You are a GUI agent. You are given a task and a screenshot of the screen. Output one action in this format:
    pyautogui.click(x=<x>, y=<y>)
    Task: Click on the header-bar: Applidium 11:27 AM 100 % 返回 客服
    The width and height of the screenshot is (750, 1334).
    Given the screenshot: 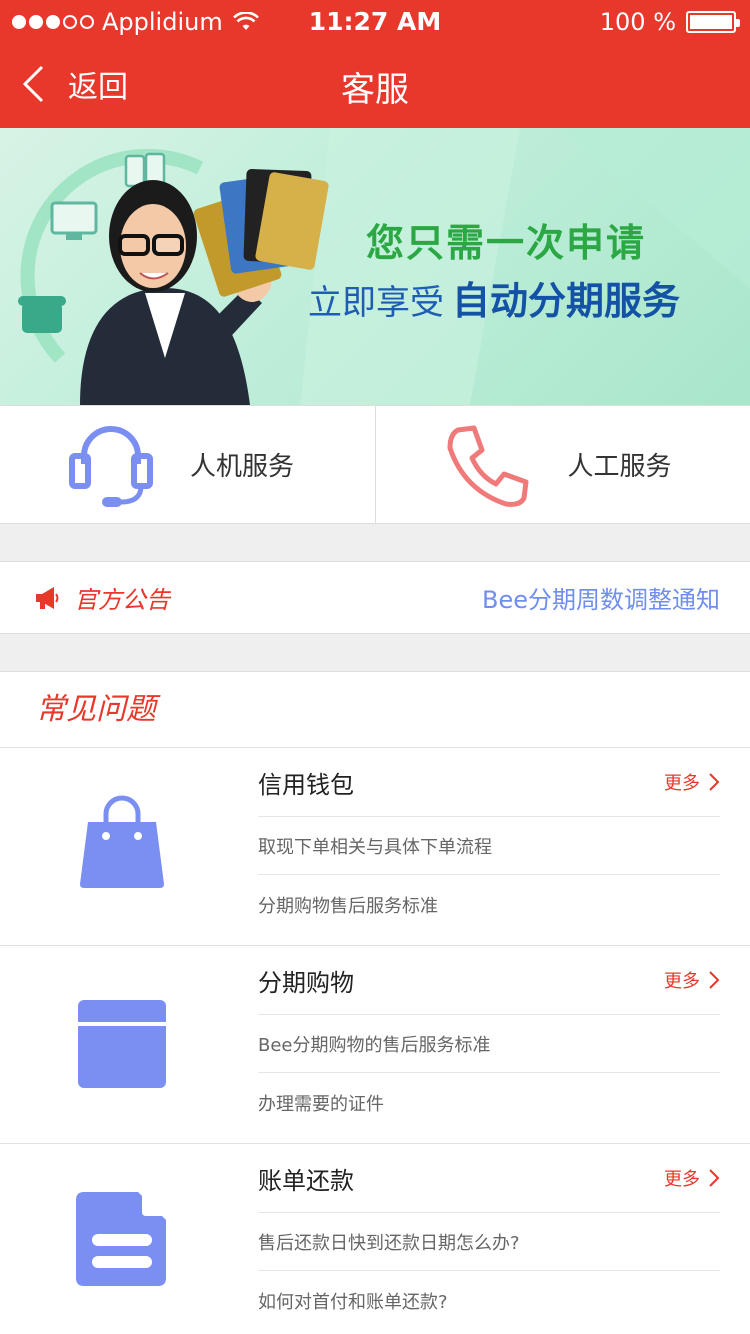 What is the action you would take?
    pyautogui.click(x=375, y=64)
    